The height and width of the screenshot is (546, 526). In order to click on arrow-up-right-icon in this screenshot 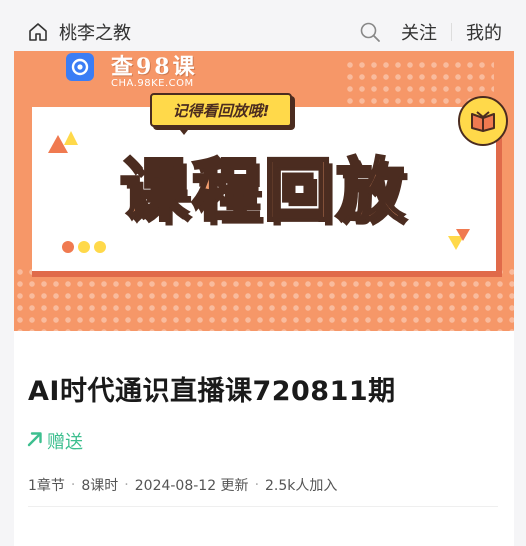, I will do `click(35, 441)`.